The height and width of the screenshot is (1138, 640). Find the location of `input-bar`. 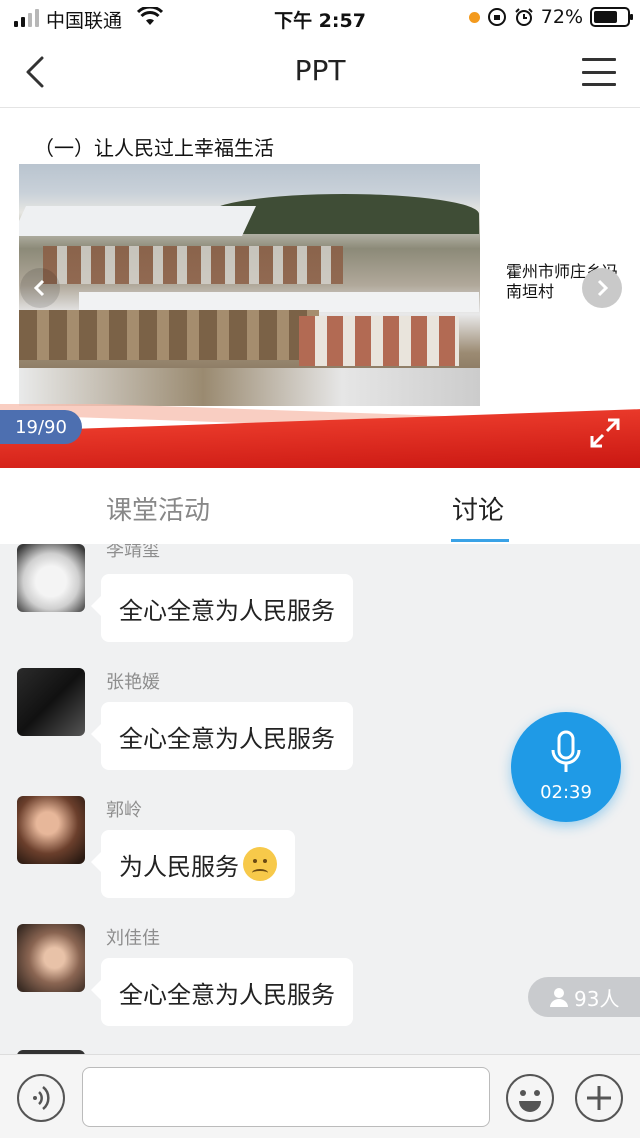

input-bar is located at coordinates (320, 1096).